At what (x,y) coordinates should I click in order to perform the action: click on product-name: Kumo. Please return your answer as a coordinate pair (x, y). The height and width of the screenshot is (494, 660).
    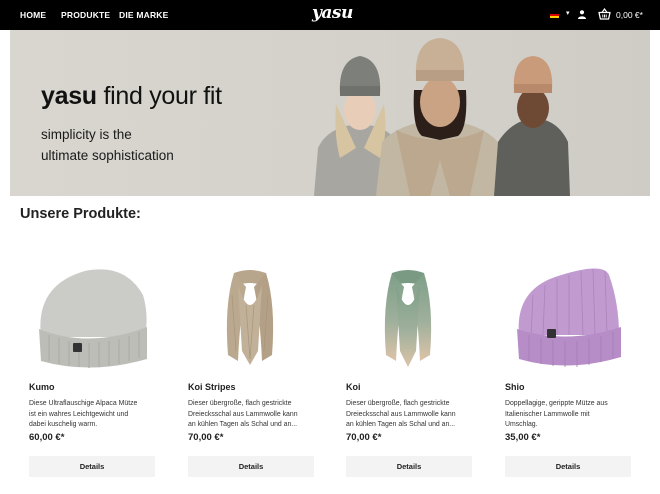
    Looking at the image, I should click on (42, 387).